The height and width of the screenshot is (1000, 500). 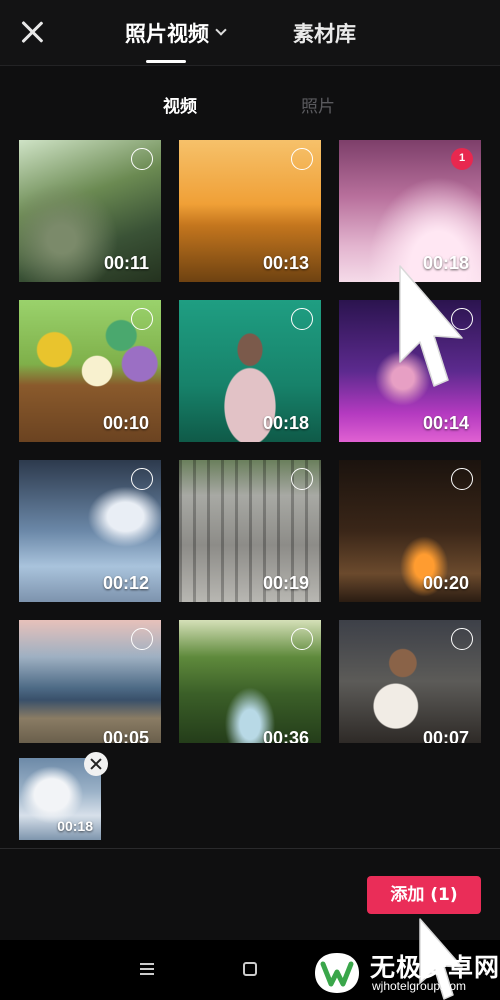 What do you see at coordinates (250, 211) in the screenshot?
I see `media-thumbnail: 00:13` at bounding box center [250, 211].